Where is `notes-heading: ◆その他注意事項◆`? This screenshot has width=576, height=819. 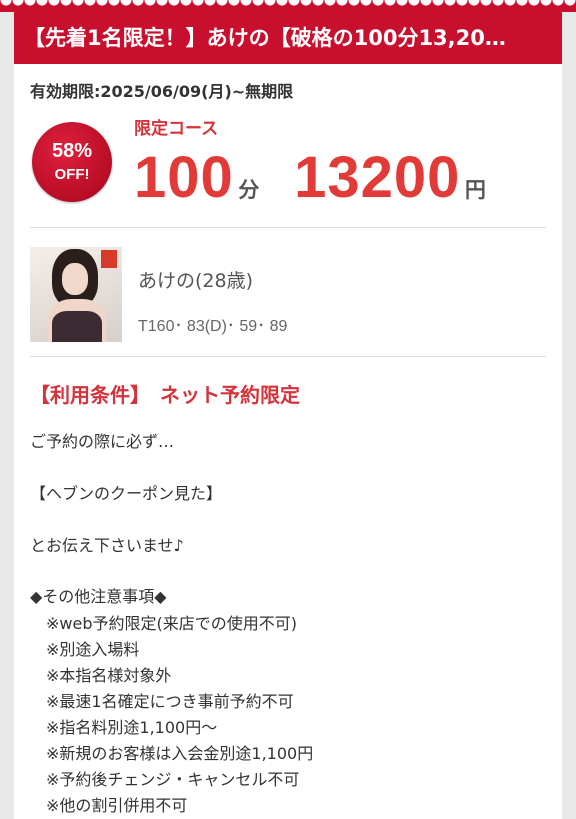
notes-heading: ◆その他注意事項◆ is located at coordinates (98, 596).